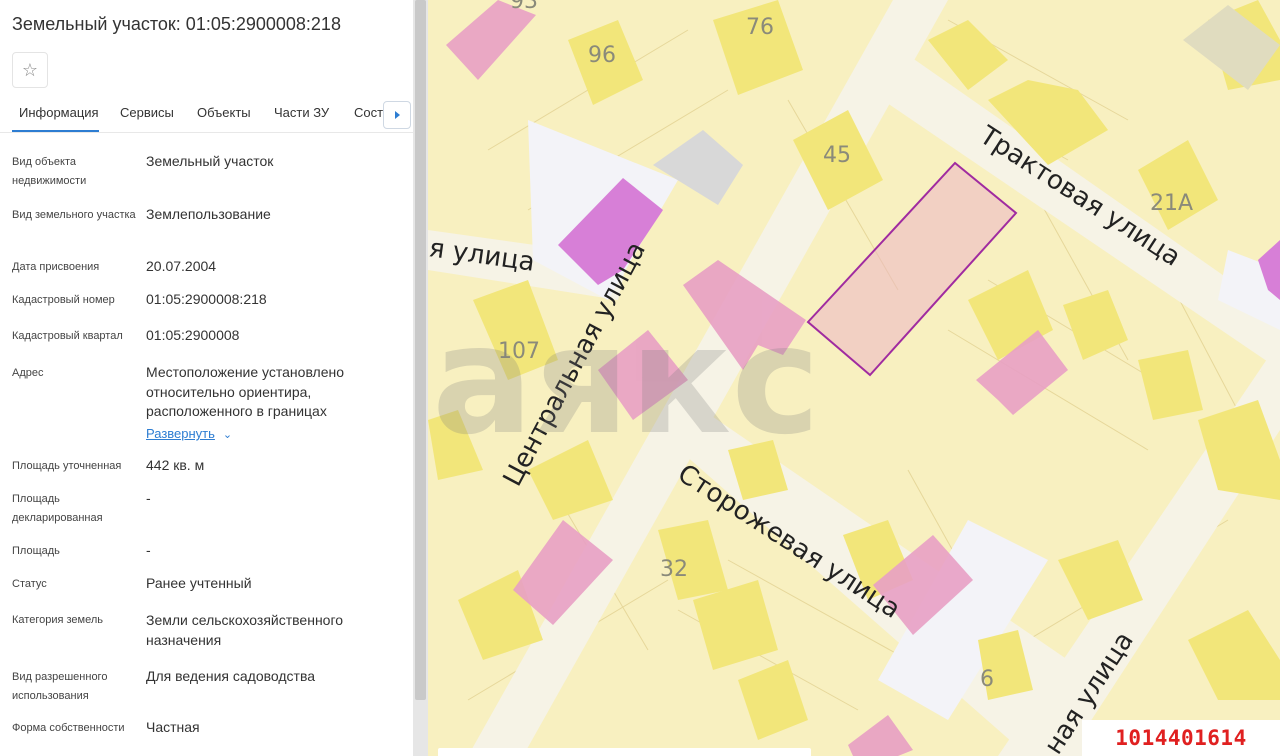 This screenshot has height=756, width=1280. Describe the element at coordinates (60, 686) in the screenshot. I see `field-label-permitted-use: Вид разрешенного использования` at that location.